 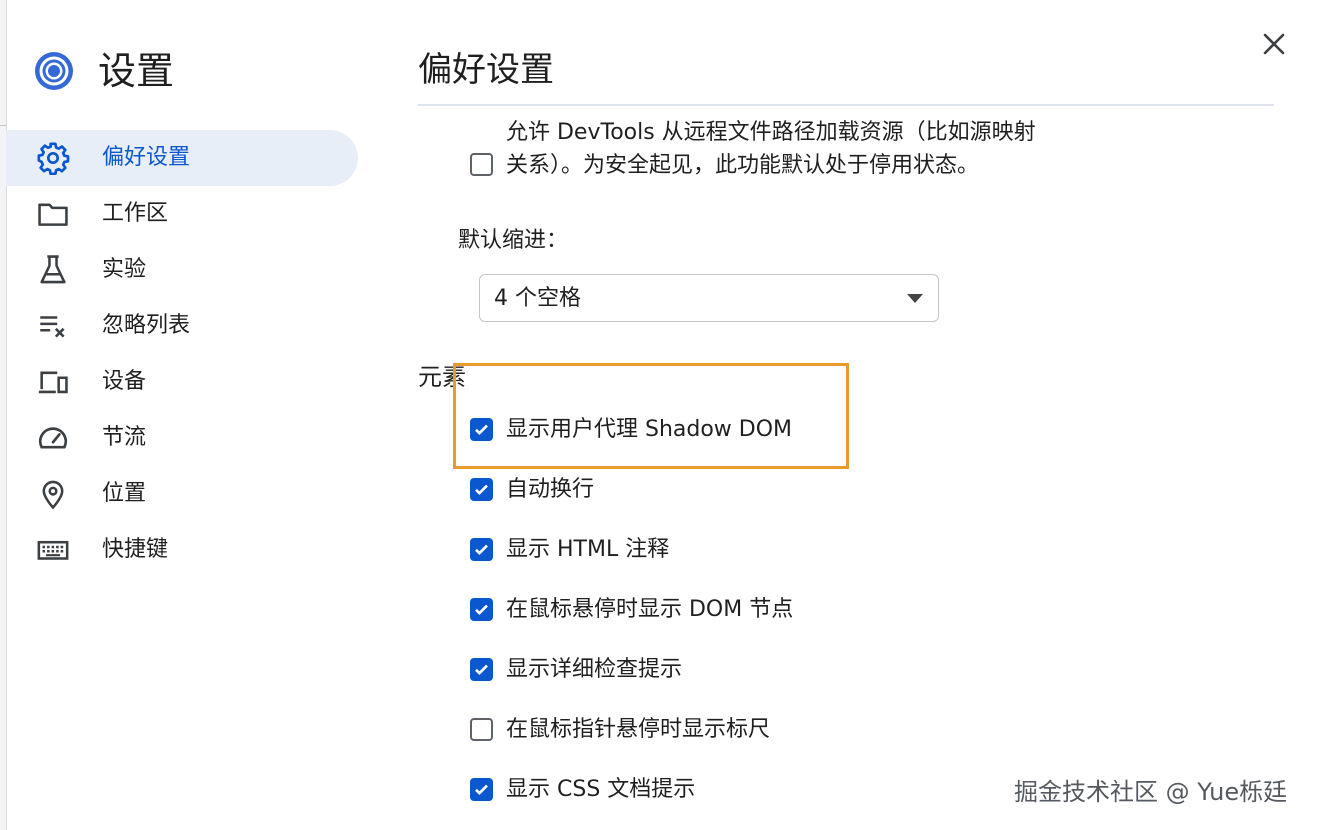 What do you see at coordinates (486, 70) in the screenshot?
I see `panel-title: 偏好设置` at bounding box center [486, 70].